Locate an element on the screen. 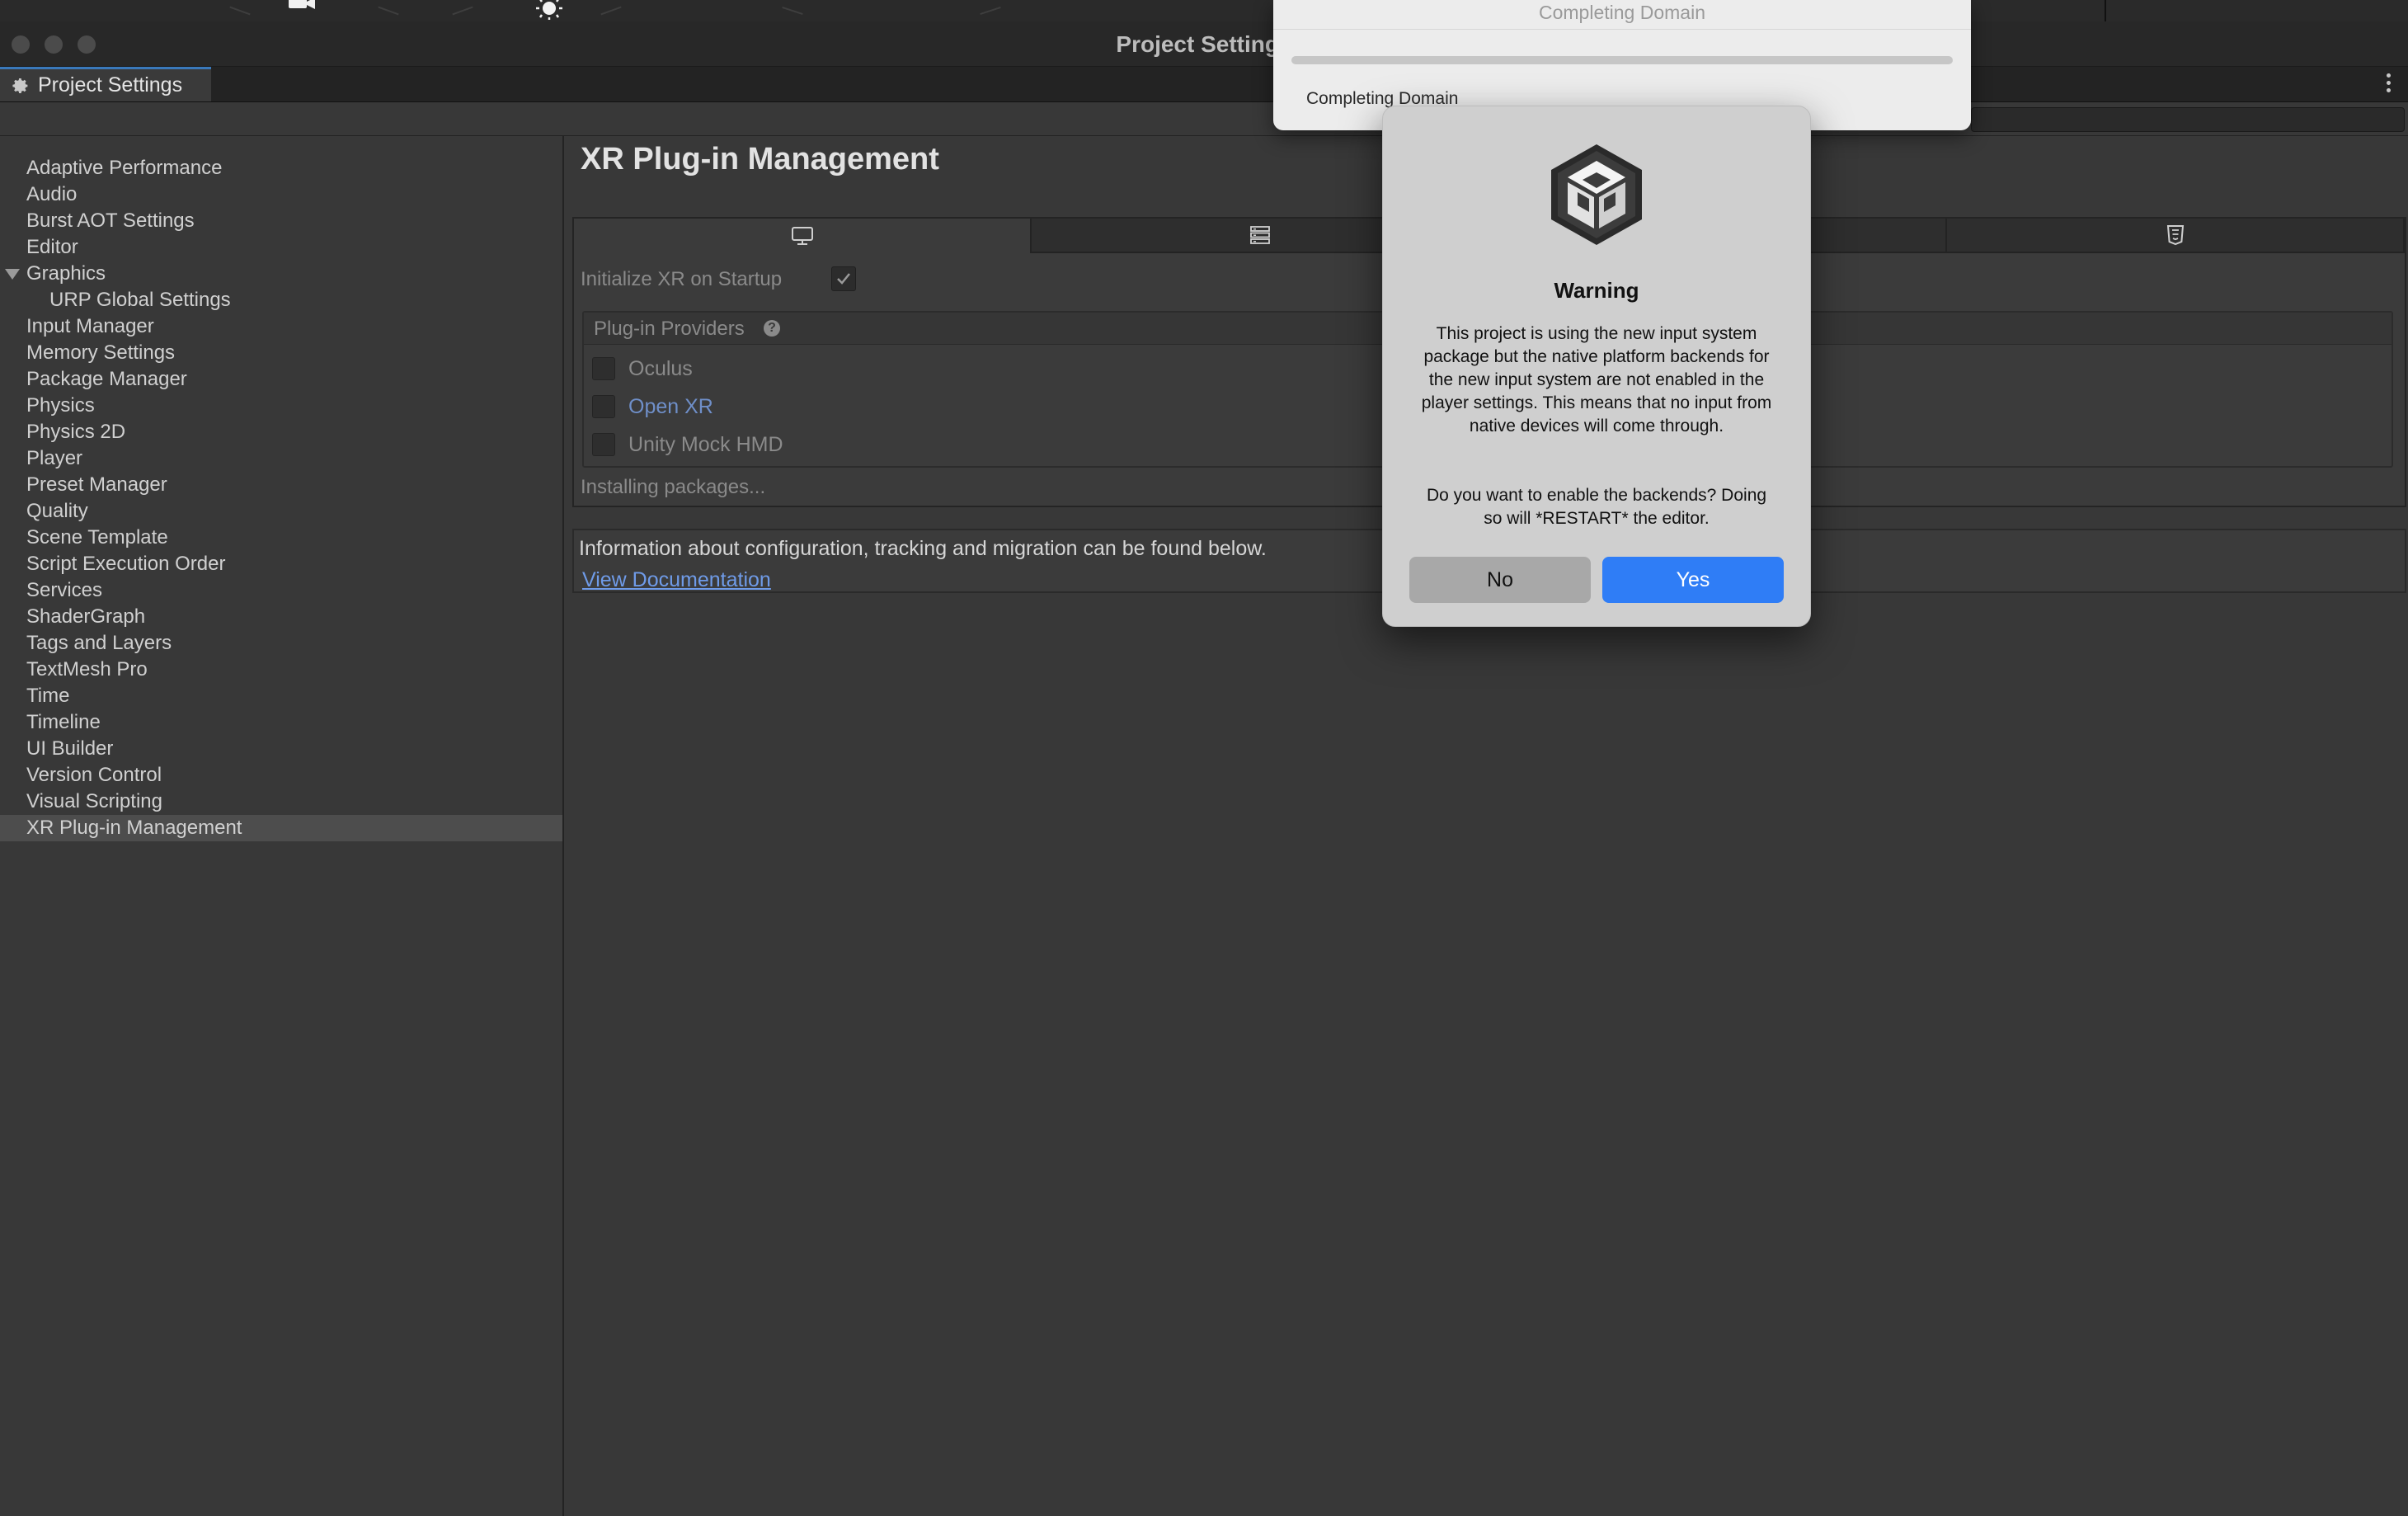  more-options-icon is located at coordinates (2388, 84).